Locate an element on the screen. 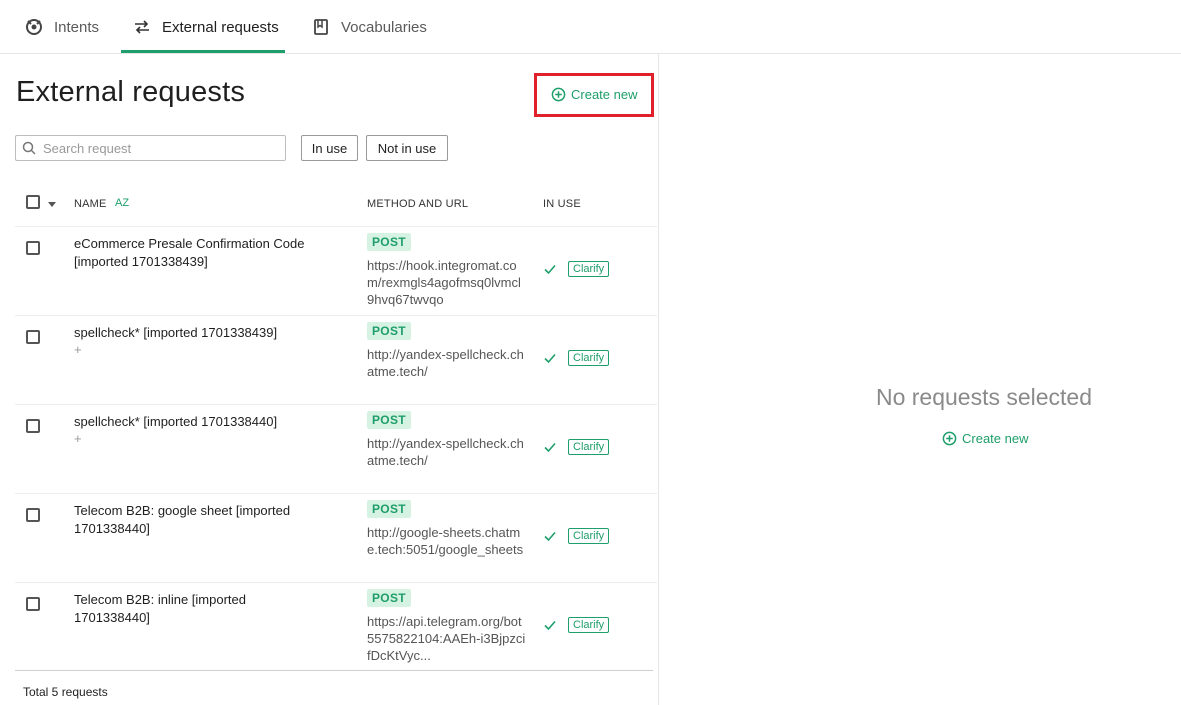 This screenshot has width=1181, height=705. create-new-button: Create new is located at coordinates (594, 94).